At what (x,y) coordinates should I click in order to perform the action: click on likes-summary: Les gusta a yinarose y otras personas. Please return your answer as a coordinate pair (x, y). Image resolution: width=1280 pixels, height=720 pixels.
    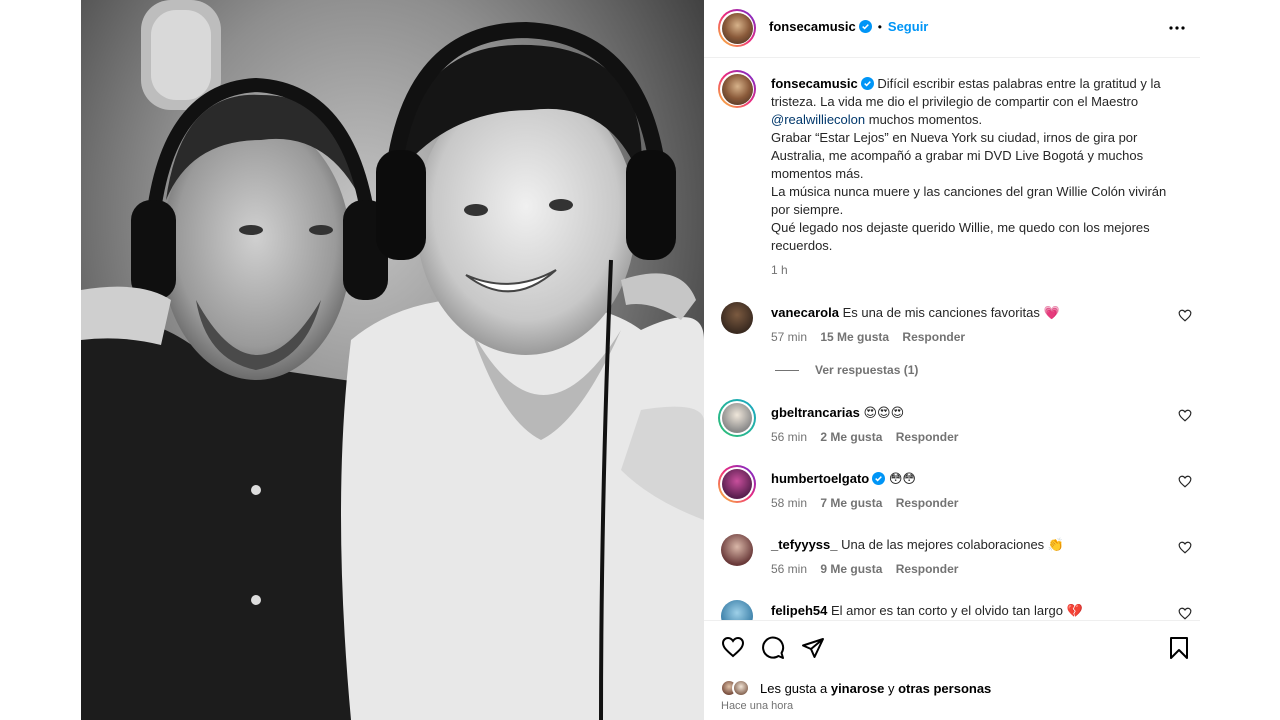
    Looking at the image, I should click on (855, 688).